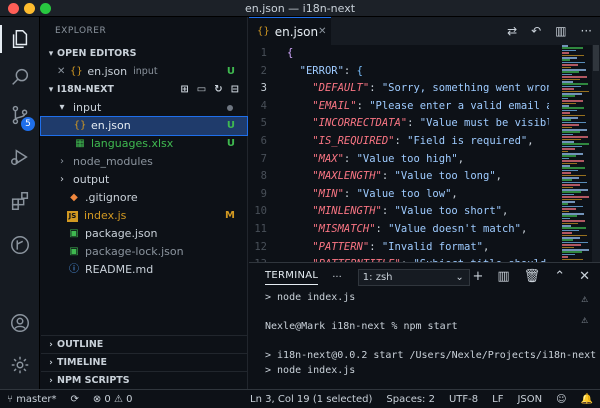  Describe the element at coordinates (235, 90) in the screenshot. I see `collapse-all-icon: ⊟` at that location.